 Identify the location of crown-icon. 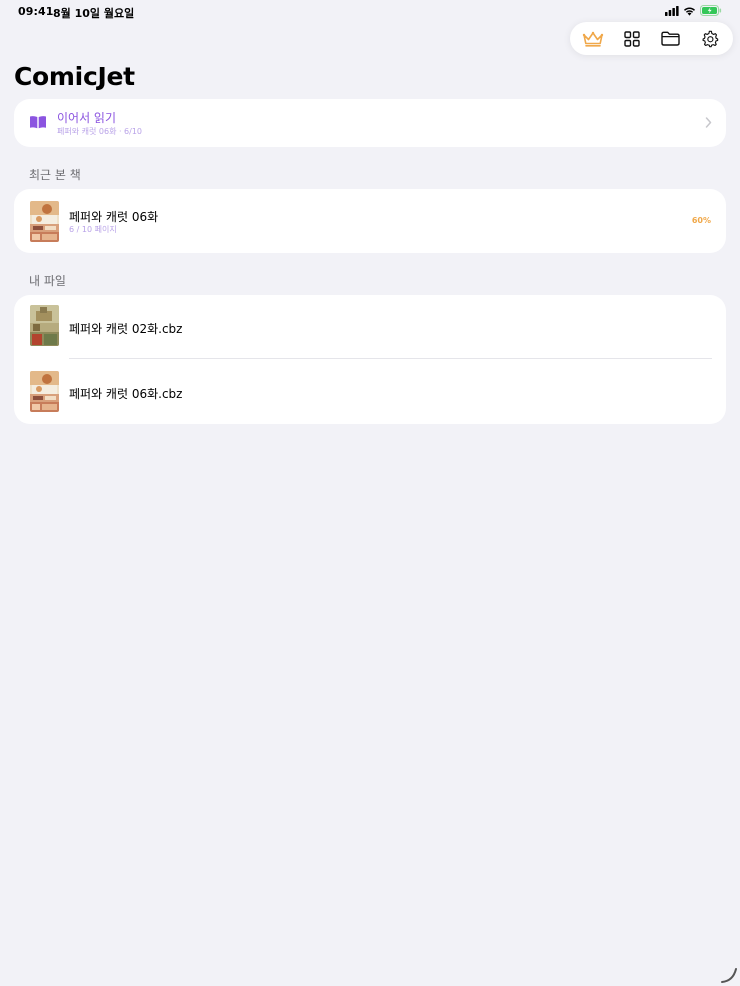
(593, 39).